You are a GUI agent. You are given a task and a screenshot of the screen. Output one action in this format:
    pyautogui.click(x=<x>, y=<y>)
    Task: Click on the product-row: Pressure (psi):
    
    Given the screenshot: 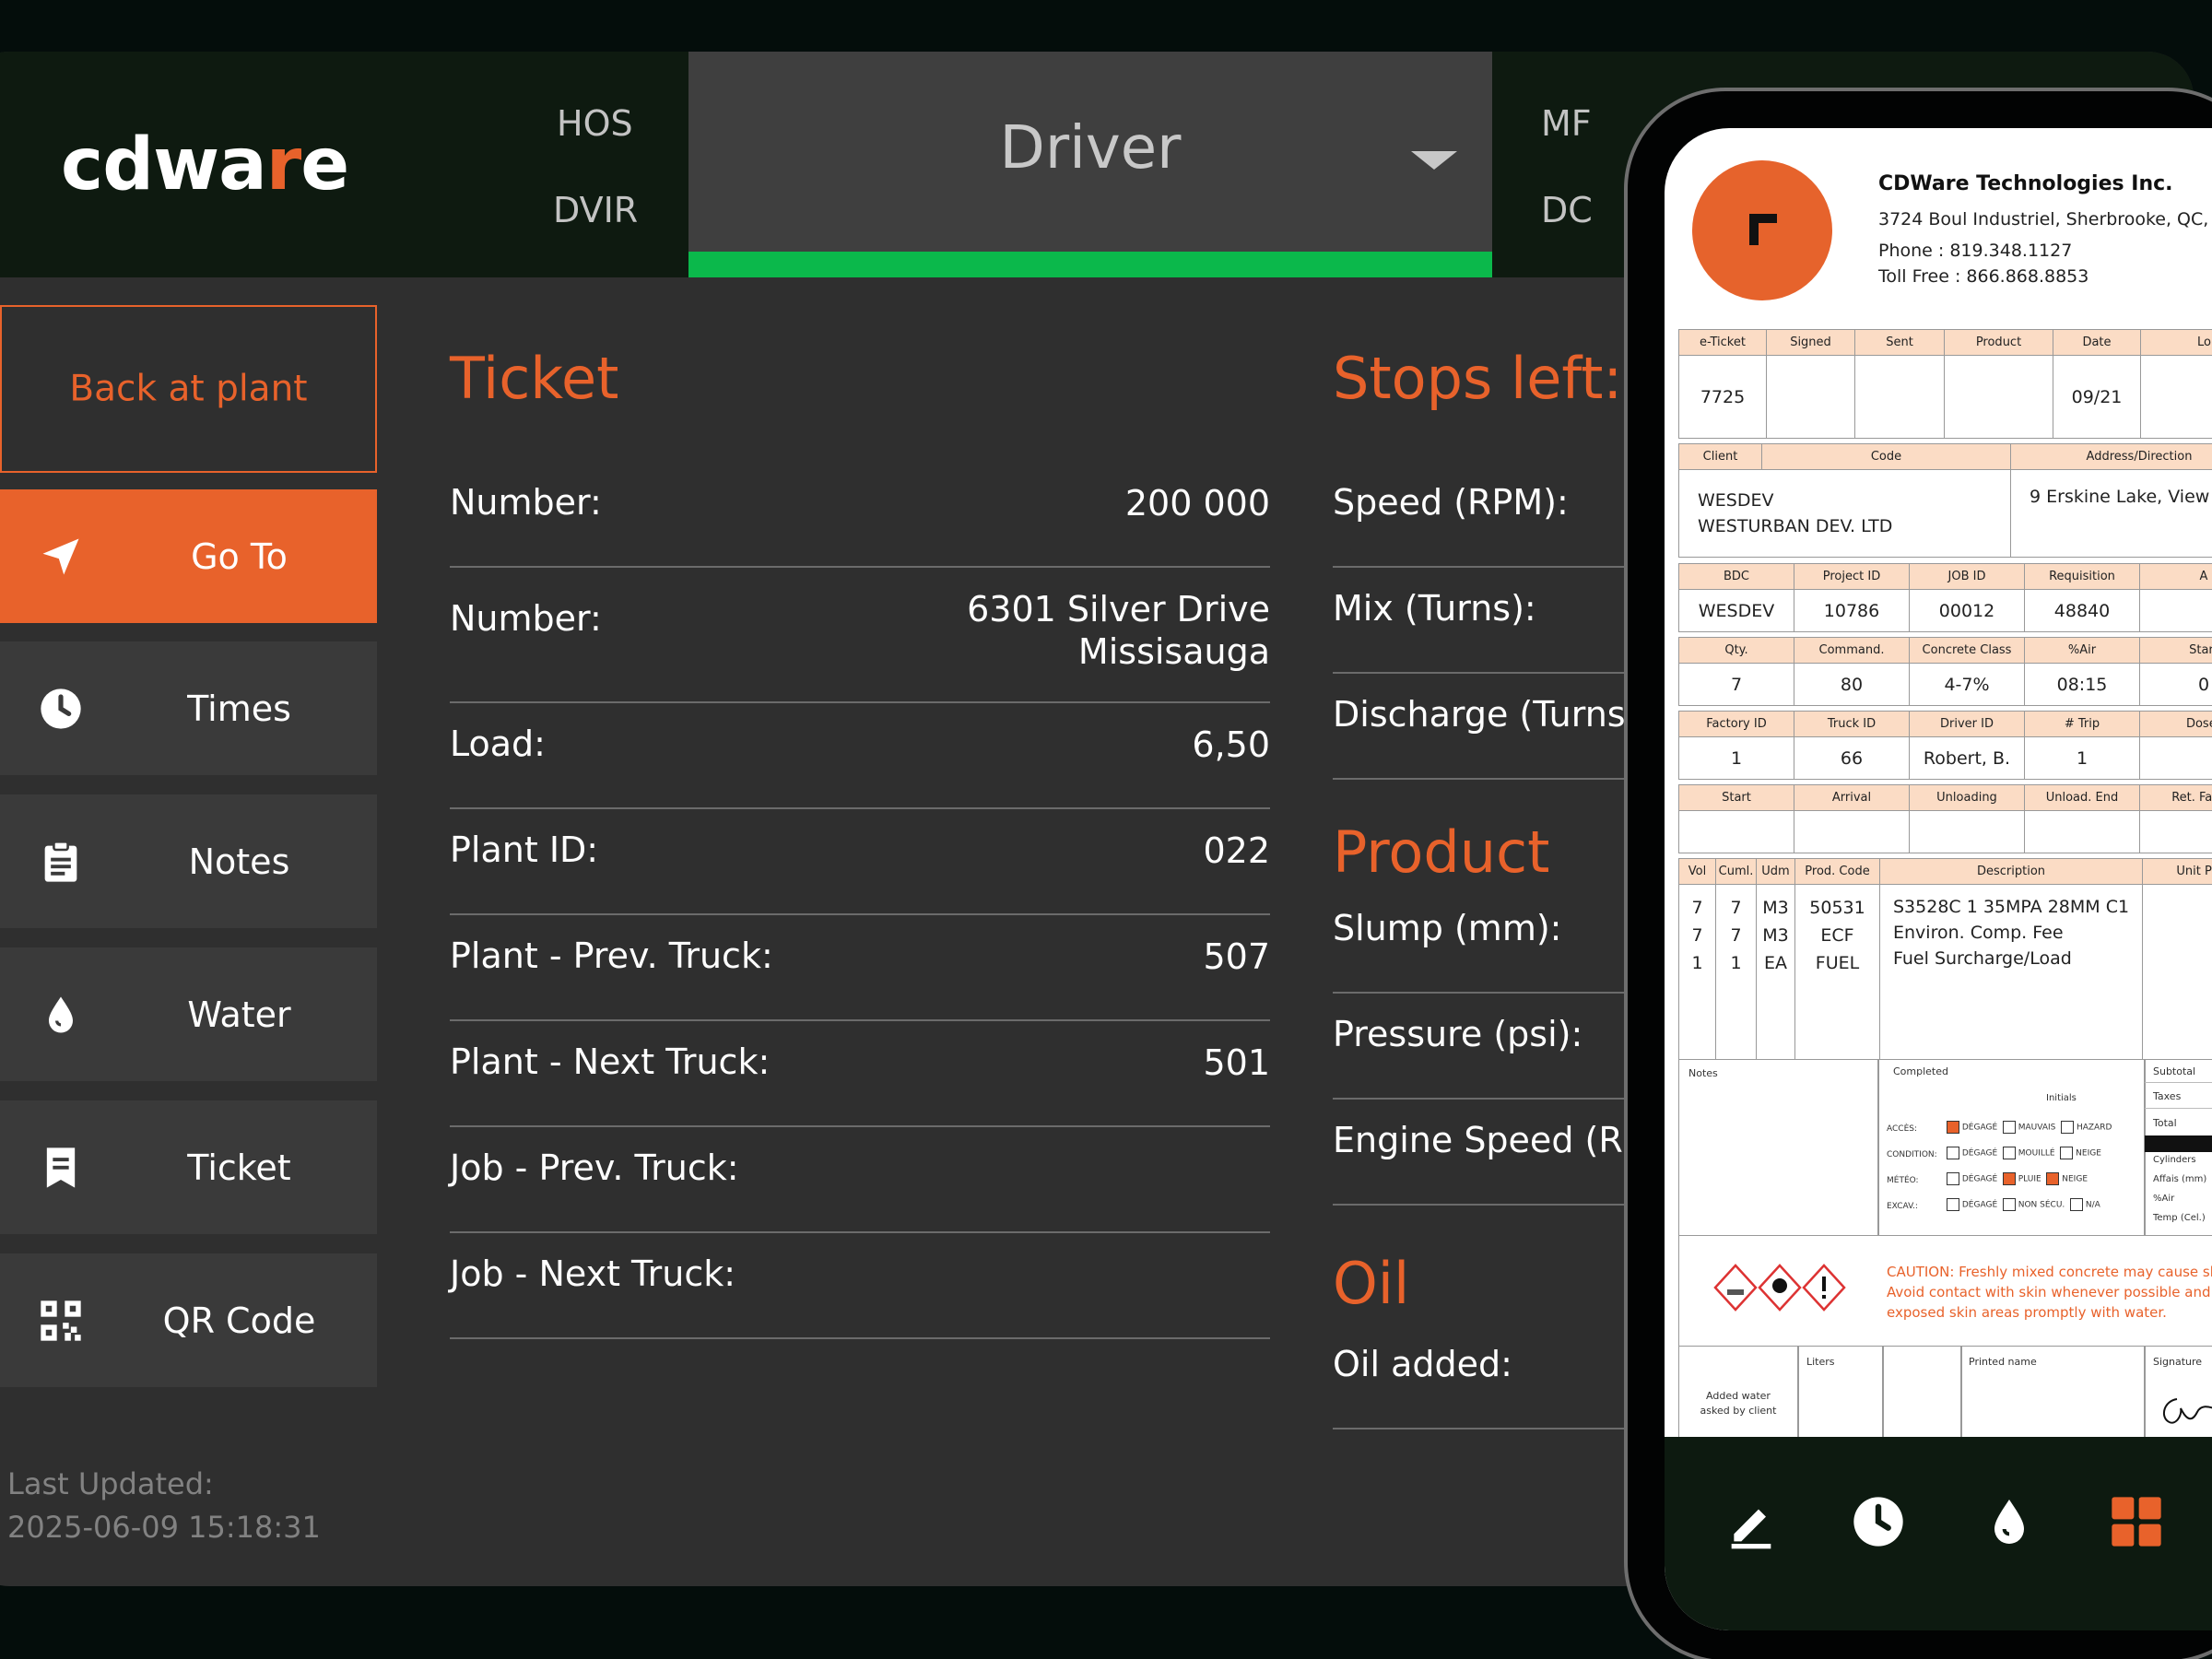 What is the action you would take?
    pyautogui.click(x=1480, y=1047)
    